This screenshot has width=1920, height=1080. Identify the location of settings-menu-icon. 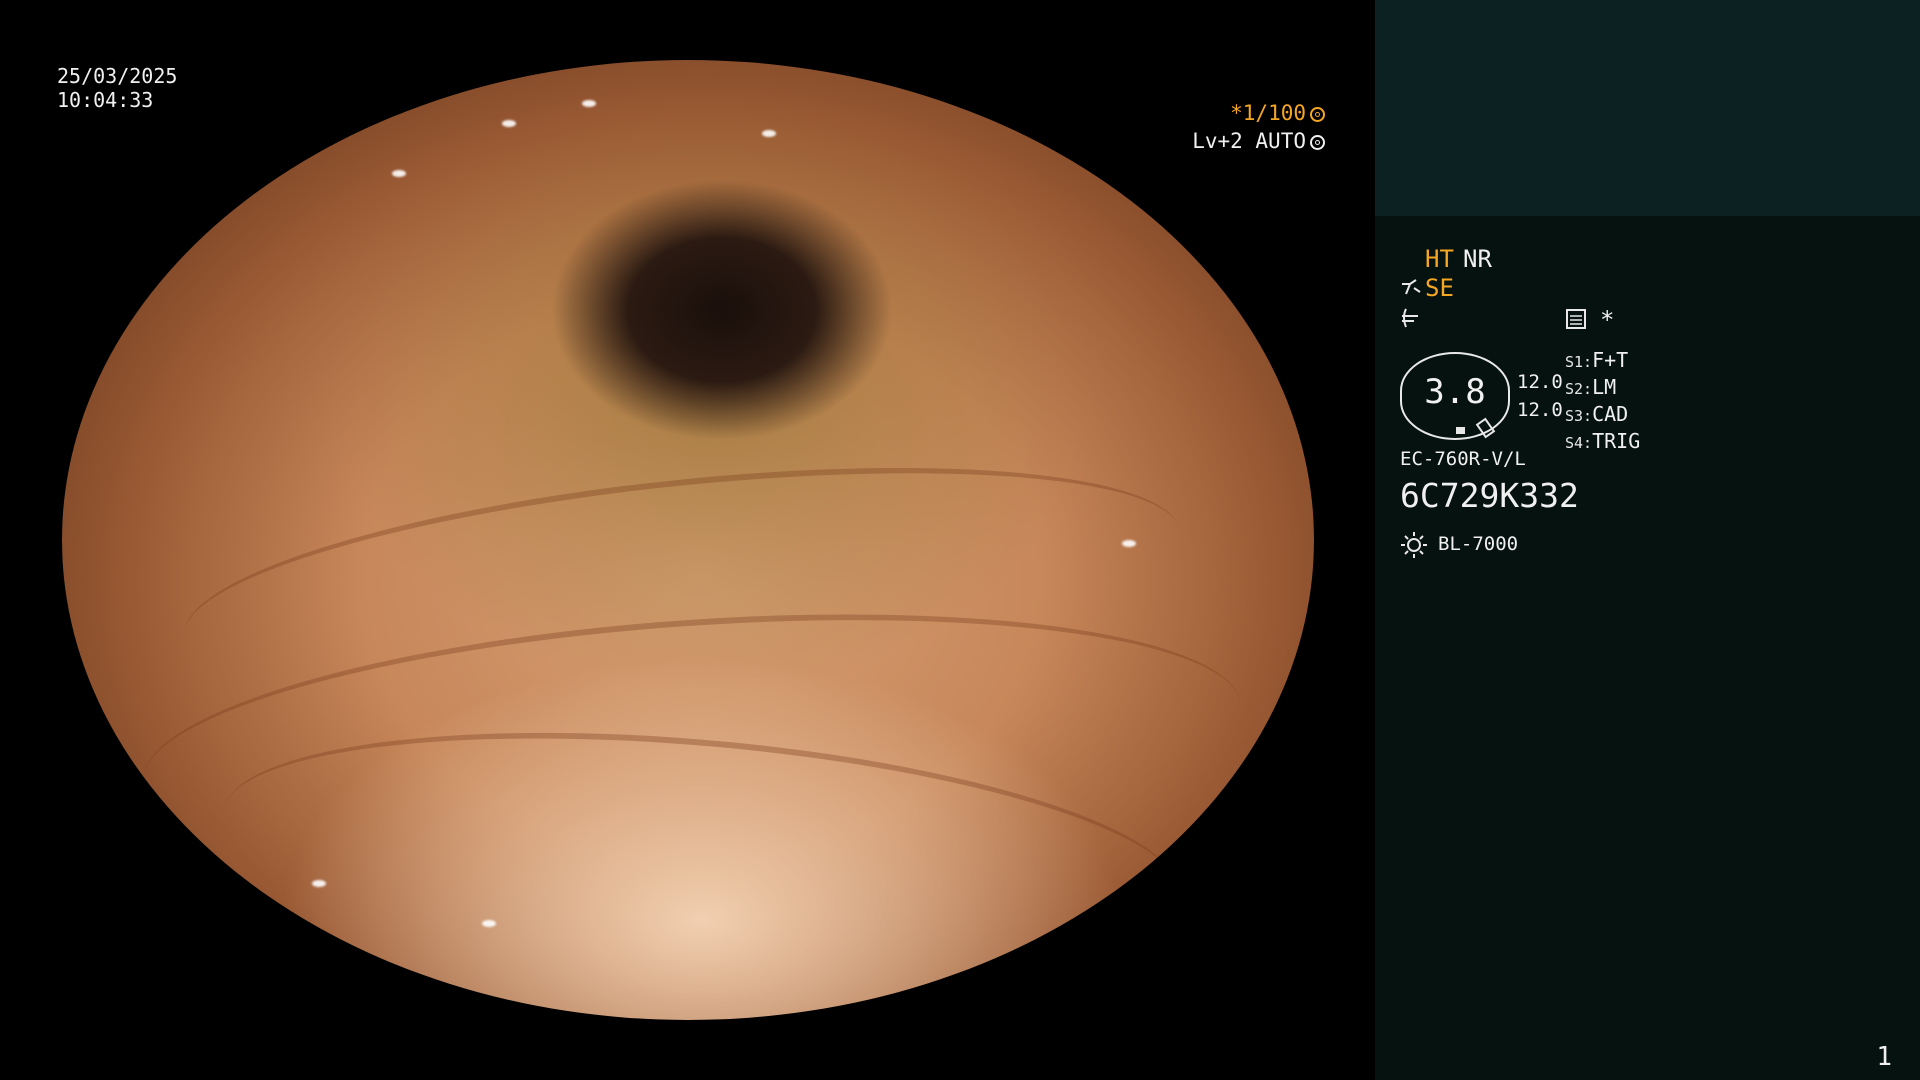
(1576, 319).